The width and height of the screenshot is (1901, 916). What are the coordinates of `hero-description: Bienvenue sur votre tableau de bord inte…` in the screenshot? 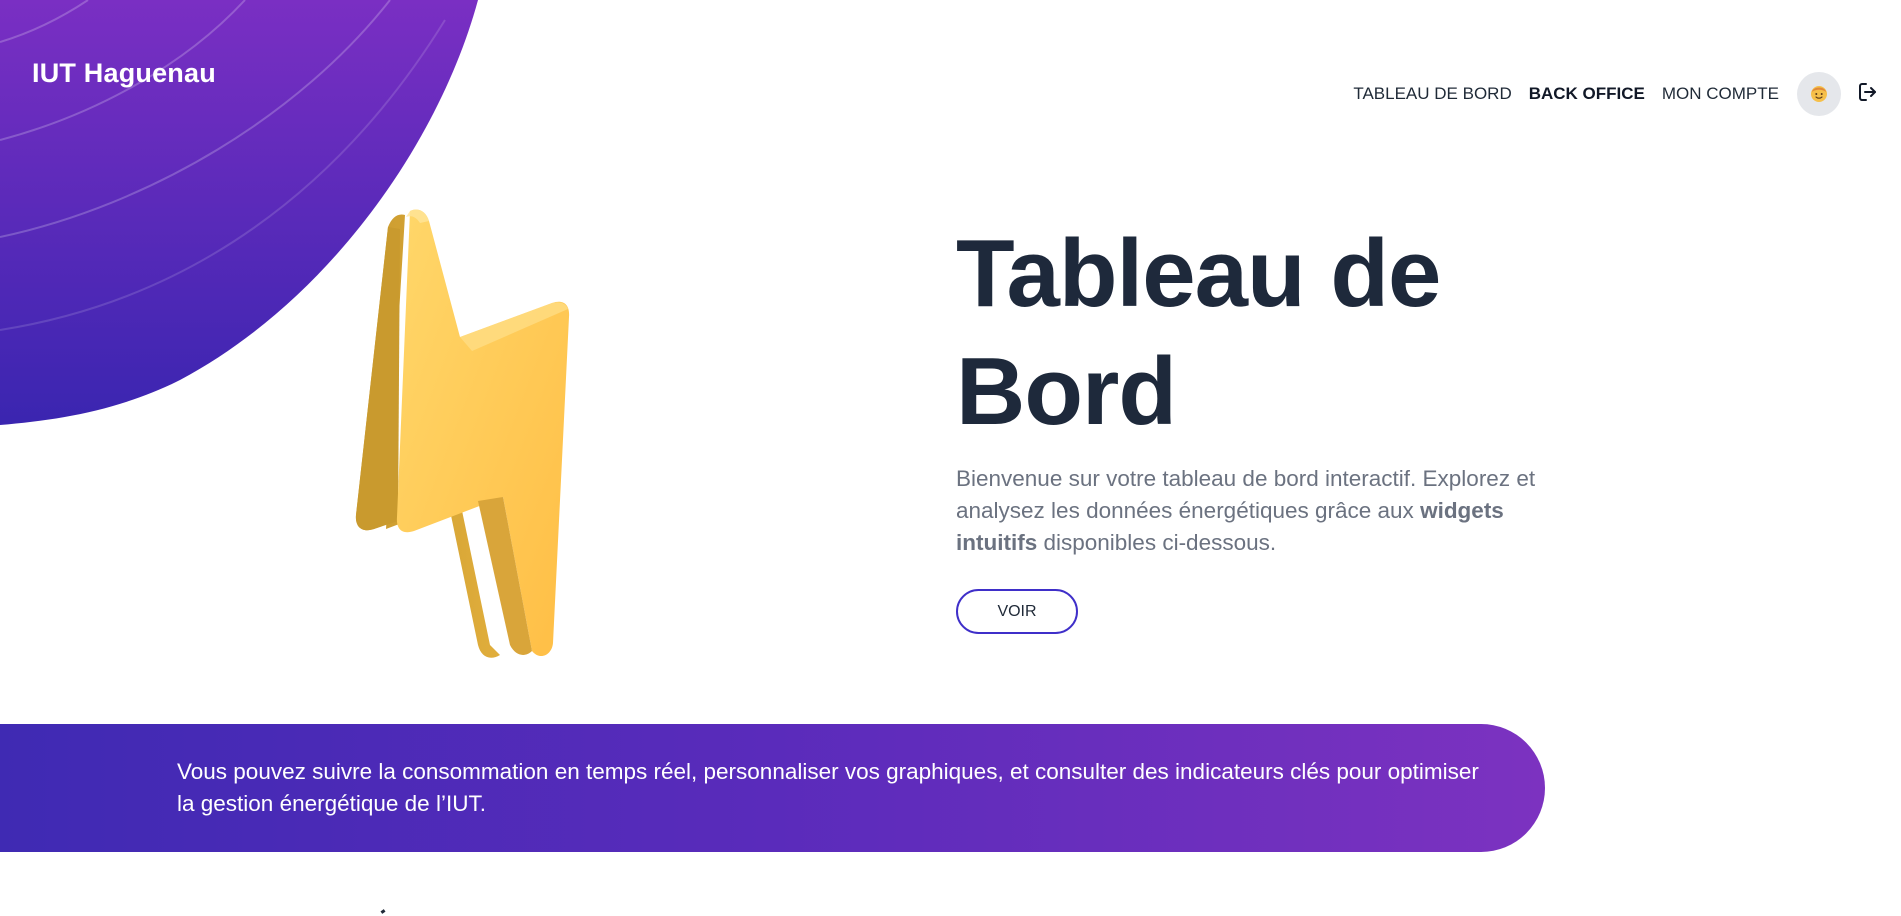 It's located at (1271, 511).